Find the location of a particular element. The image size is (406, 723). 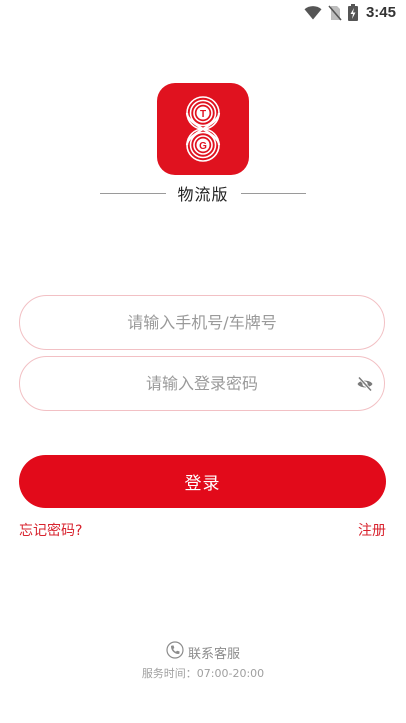

app-subtitle: 物流版 is located at coordinates (203, 194).